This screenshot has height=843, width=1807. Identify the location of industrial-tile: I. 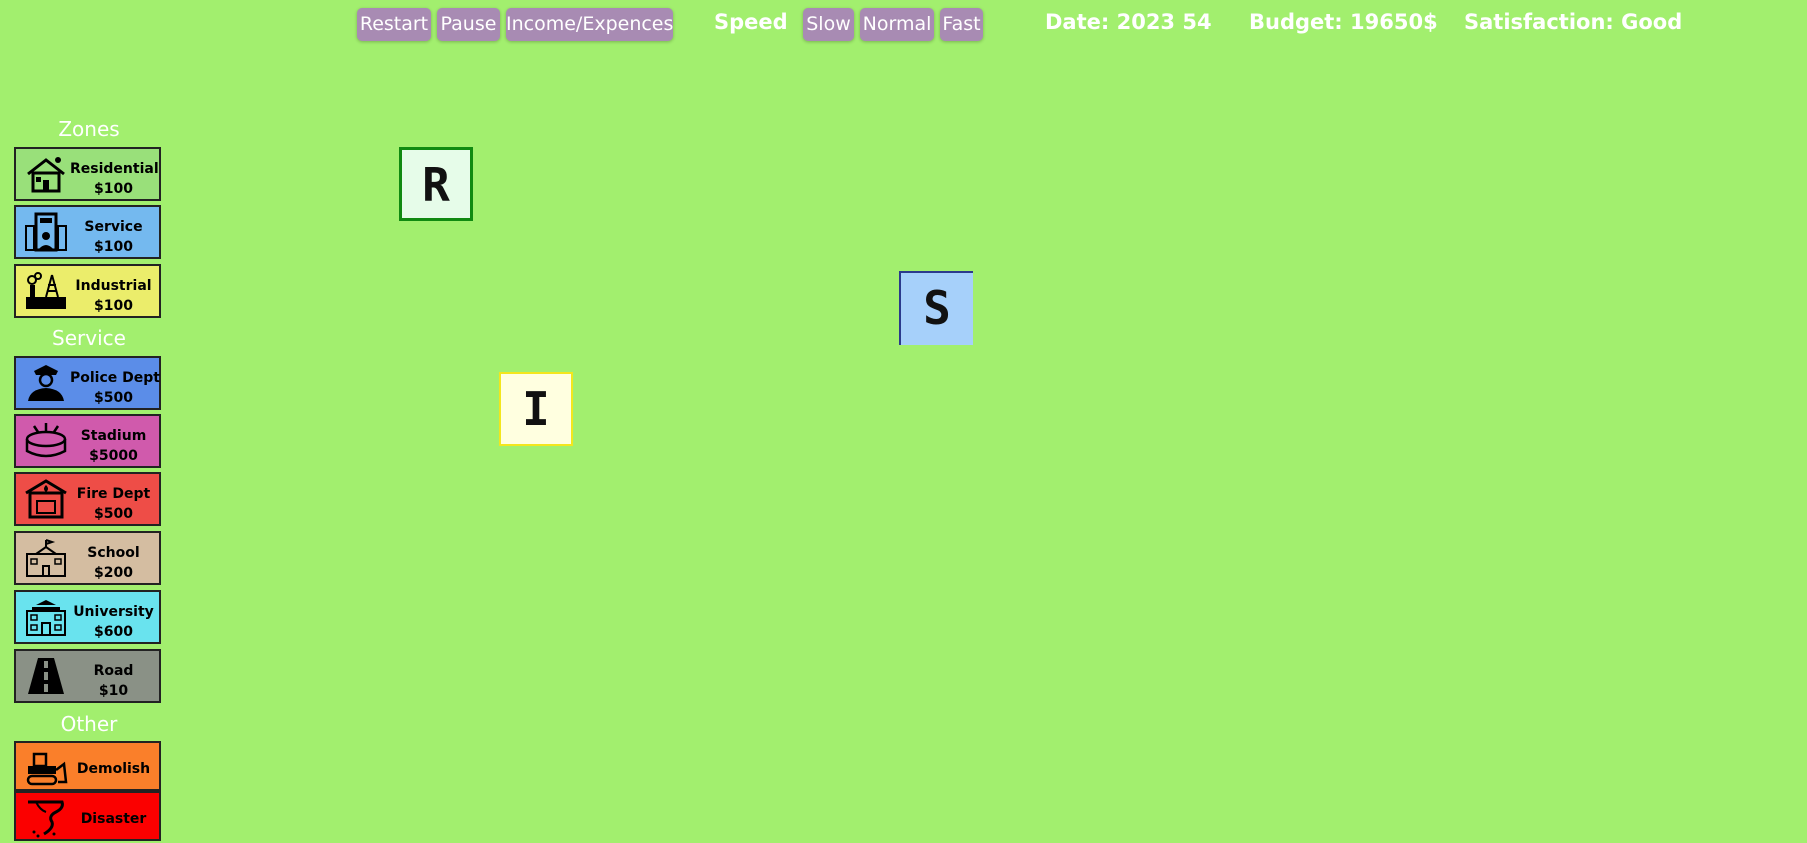
(536, 409).